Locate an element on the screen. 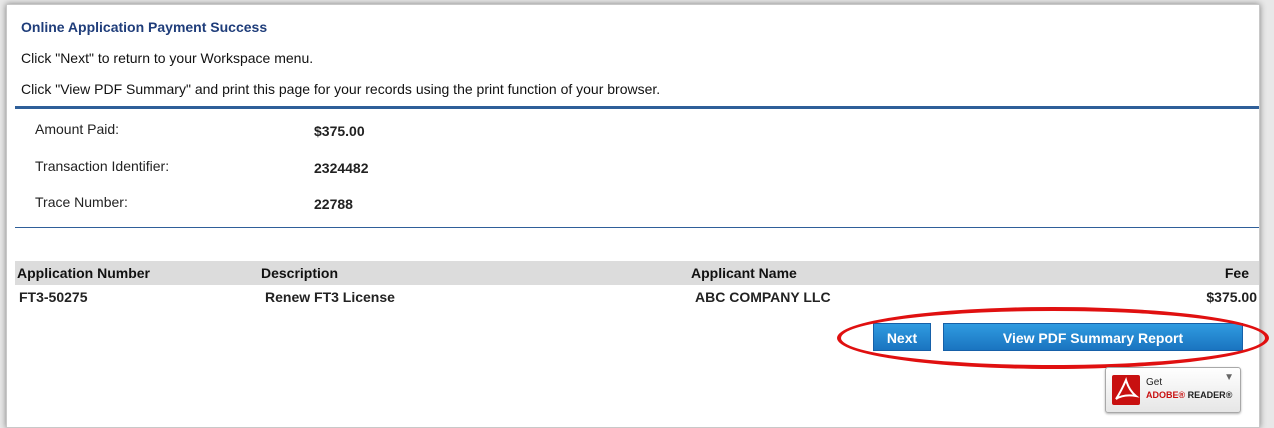  cell-application-number: FT3-50275 is located at coordinates (53, 297).